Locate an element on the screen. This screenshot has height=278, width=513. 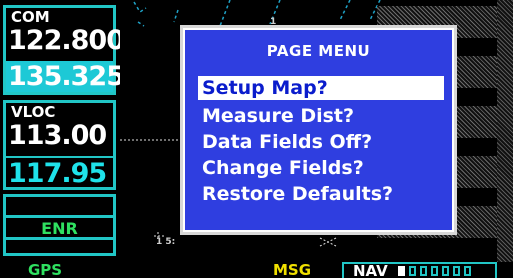
msg-annunciator: MSG is located at coordinates (292, 269).